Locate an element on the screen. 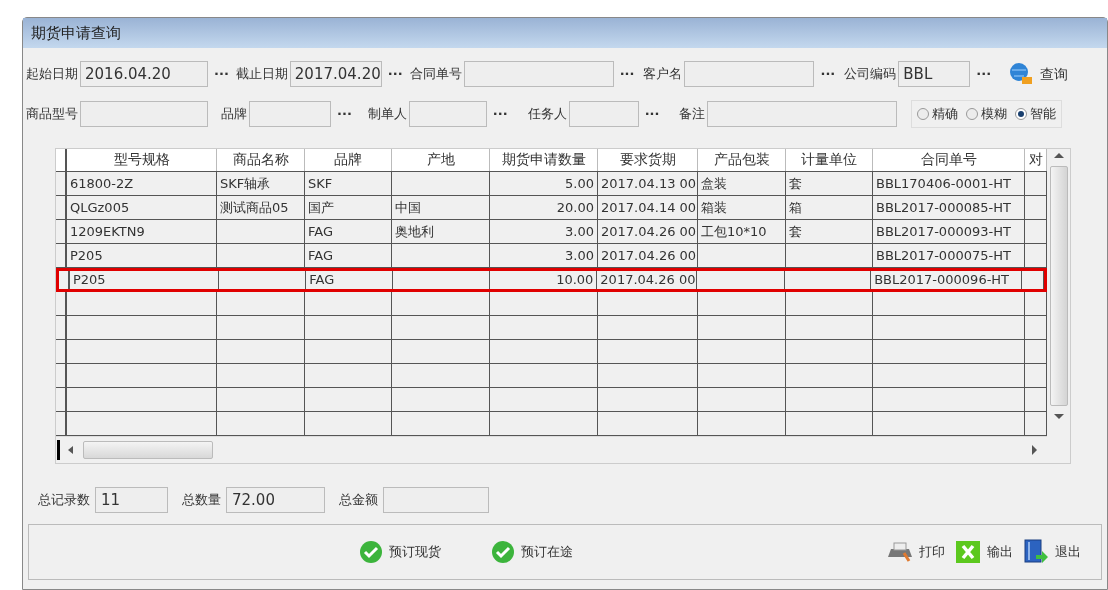 The image size is (1108, 590). table-cell-text: BBL2017-000093-HT is located at coordinates (943, 231).